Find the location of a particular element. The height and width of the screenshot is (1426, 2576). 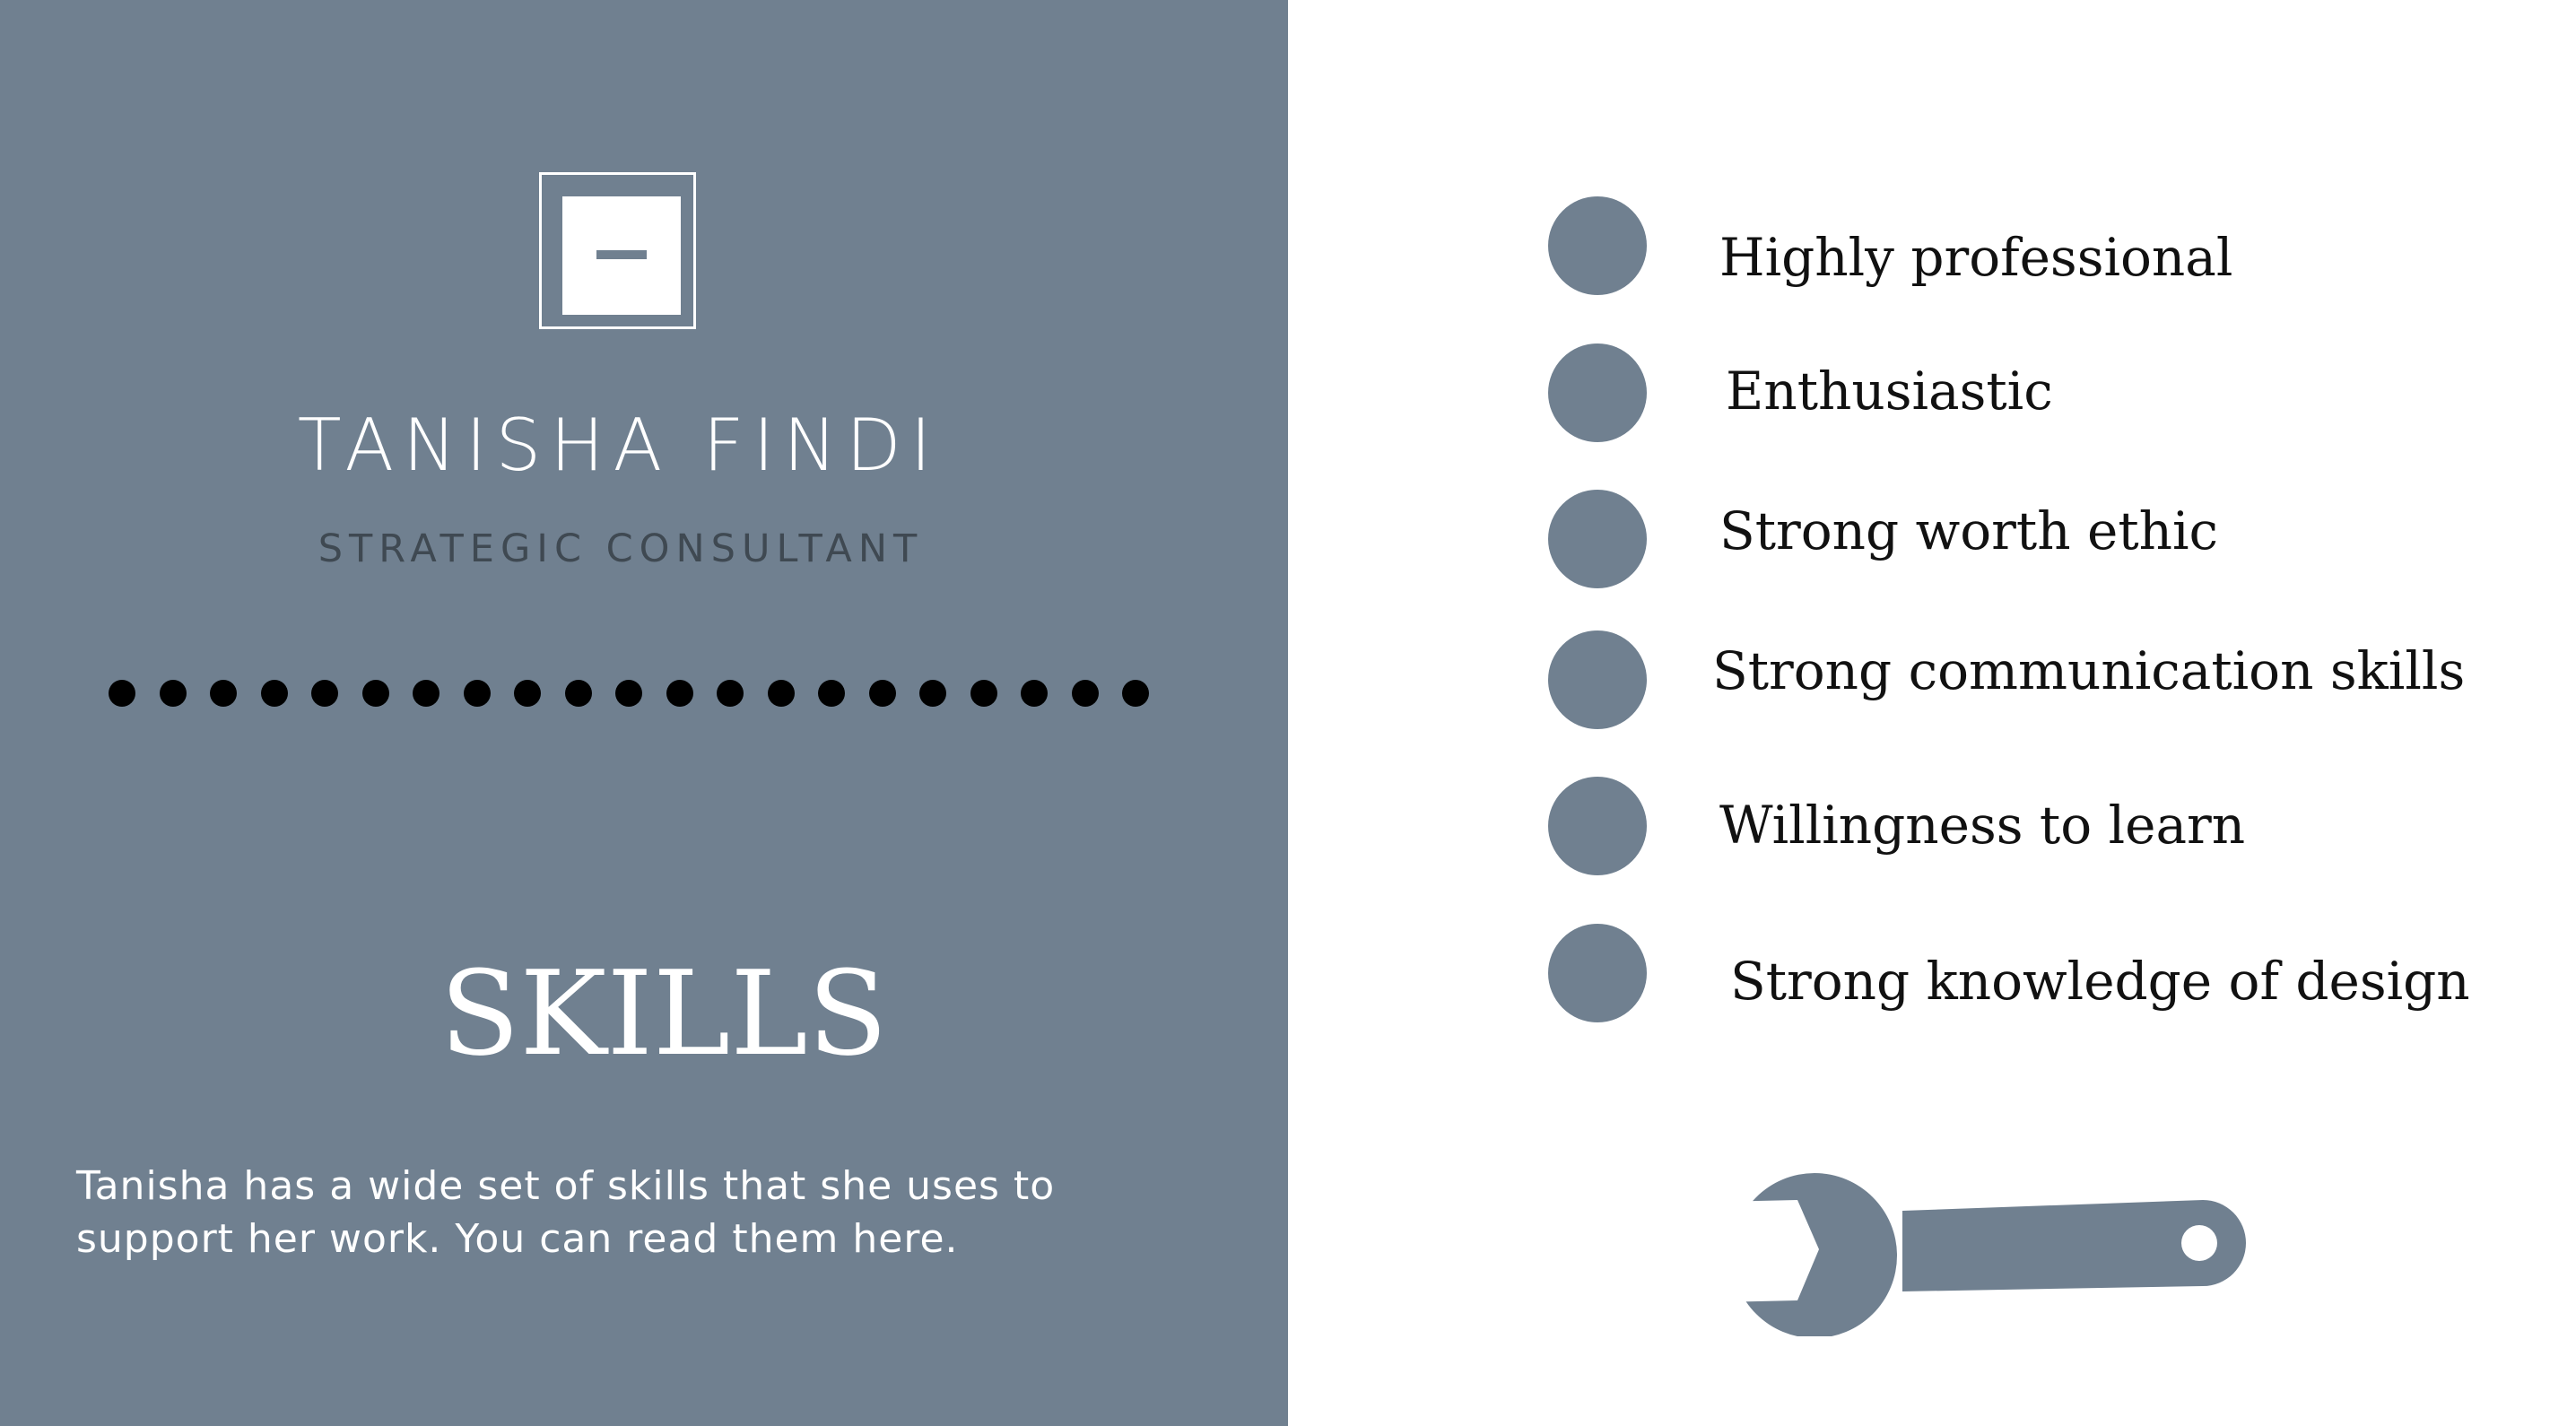

minus-square-icon is located at coordinates (621, 255).